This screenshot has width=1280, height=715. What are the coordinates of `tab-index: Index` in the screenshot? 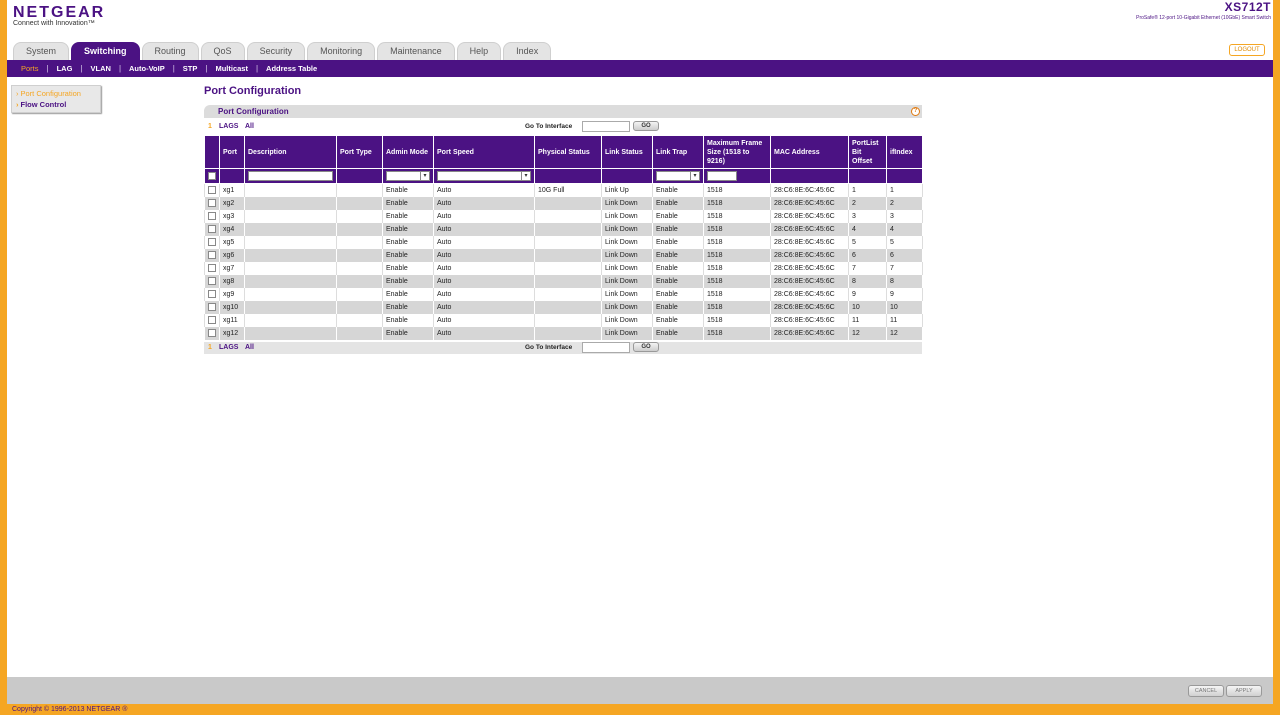 It's located at (527, 51).